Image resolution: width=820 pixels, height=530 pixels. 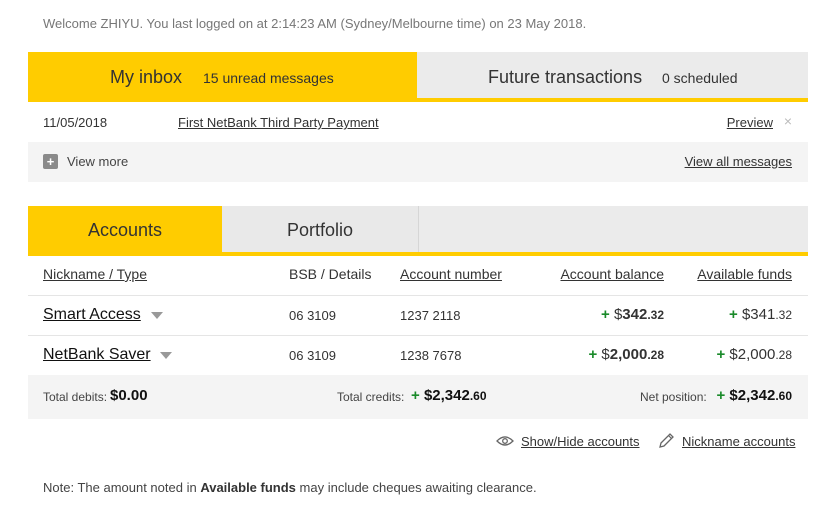 What do you see at coordinates (278, 122) in the screenshot?
I see `message-subject-link: First NetBank Third Party Payment` at bounding box center [278, 122].